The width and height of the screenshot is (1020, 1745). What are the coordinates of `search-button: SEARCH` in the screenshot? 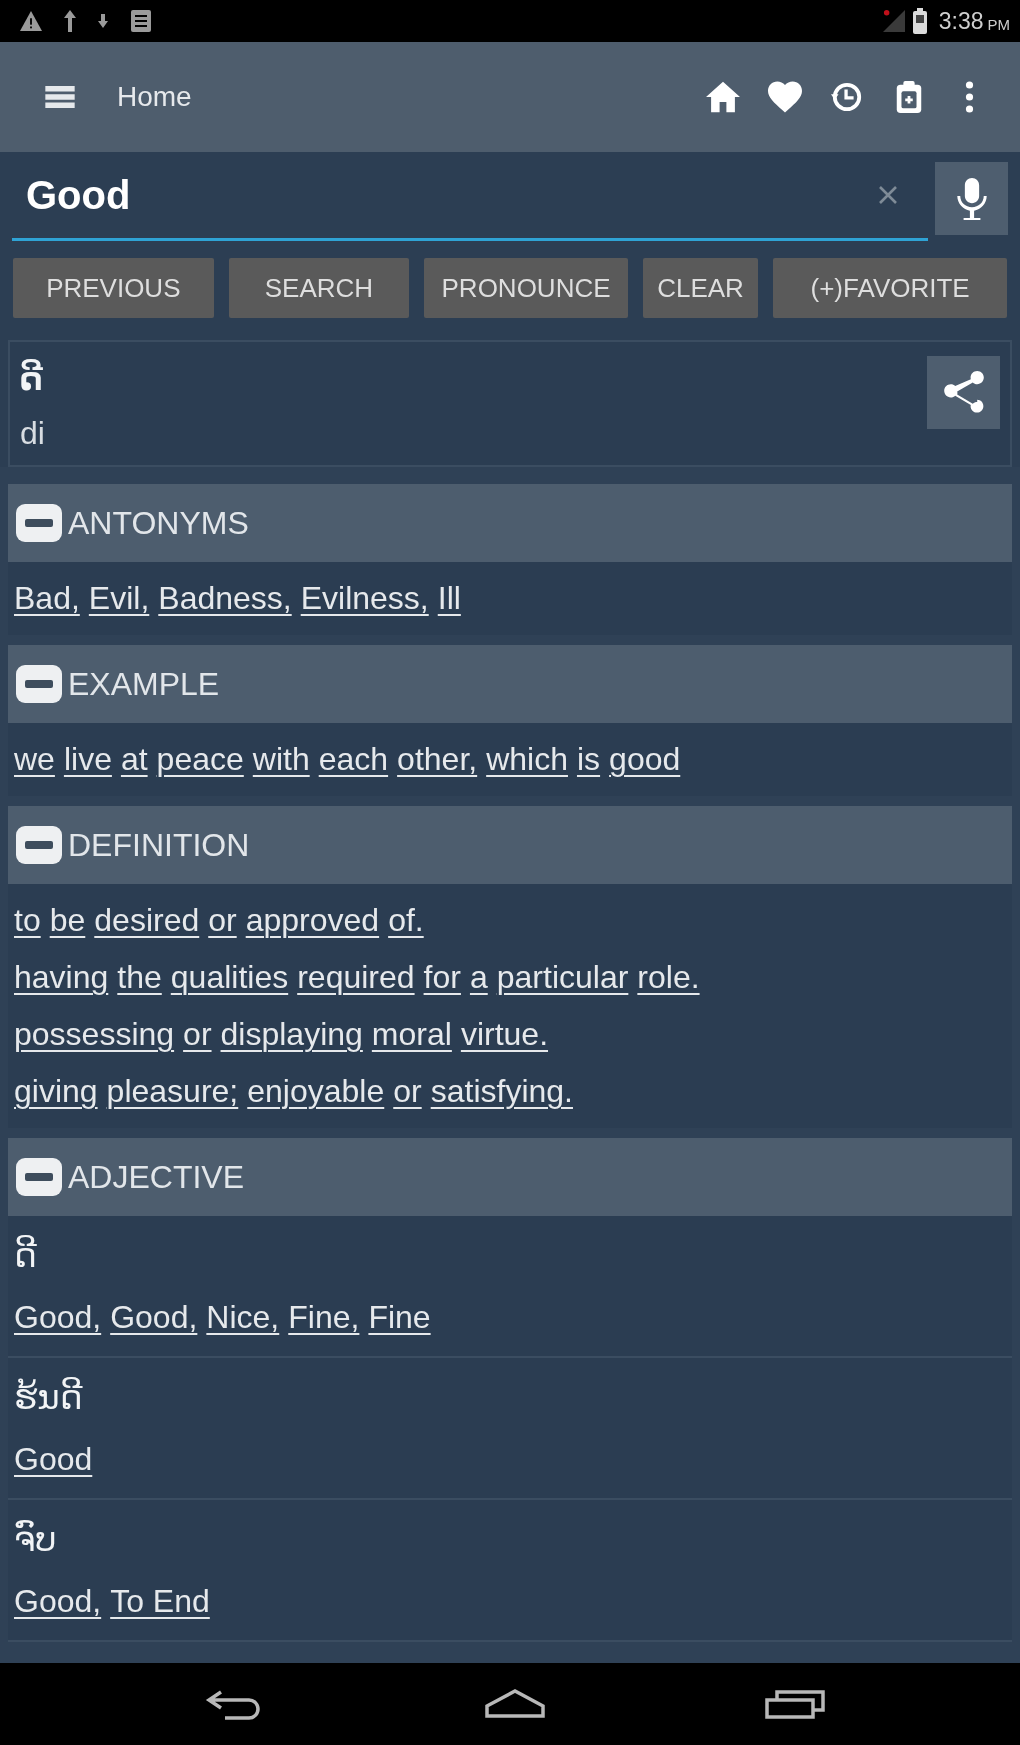 It's located at (319, 288).